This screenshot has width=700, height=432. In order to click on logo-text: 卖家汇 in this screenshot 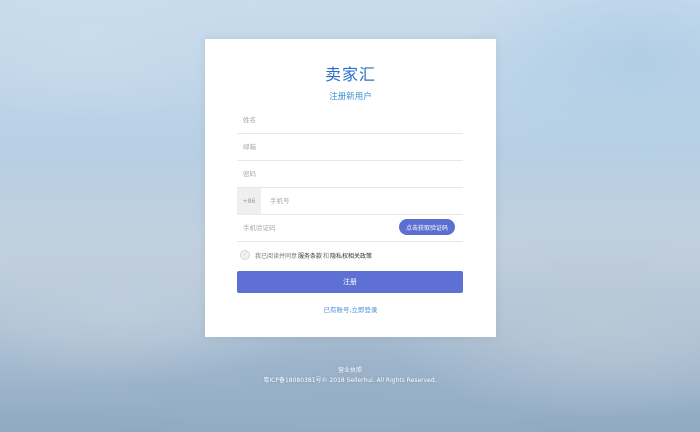, I will do `click(350, 74)`.